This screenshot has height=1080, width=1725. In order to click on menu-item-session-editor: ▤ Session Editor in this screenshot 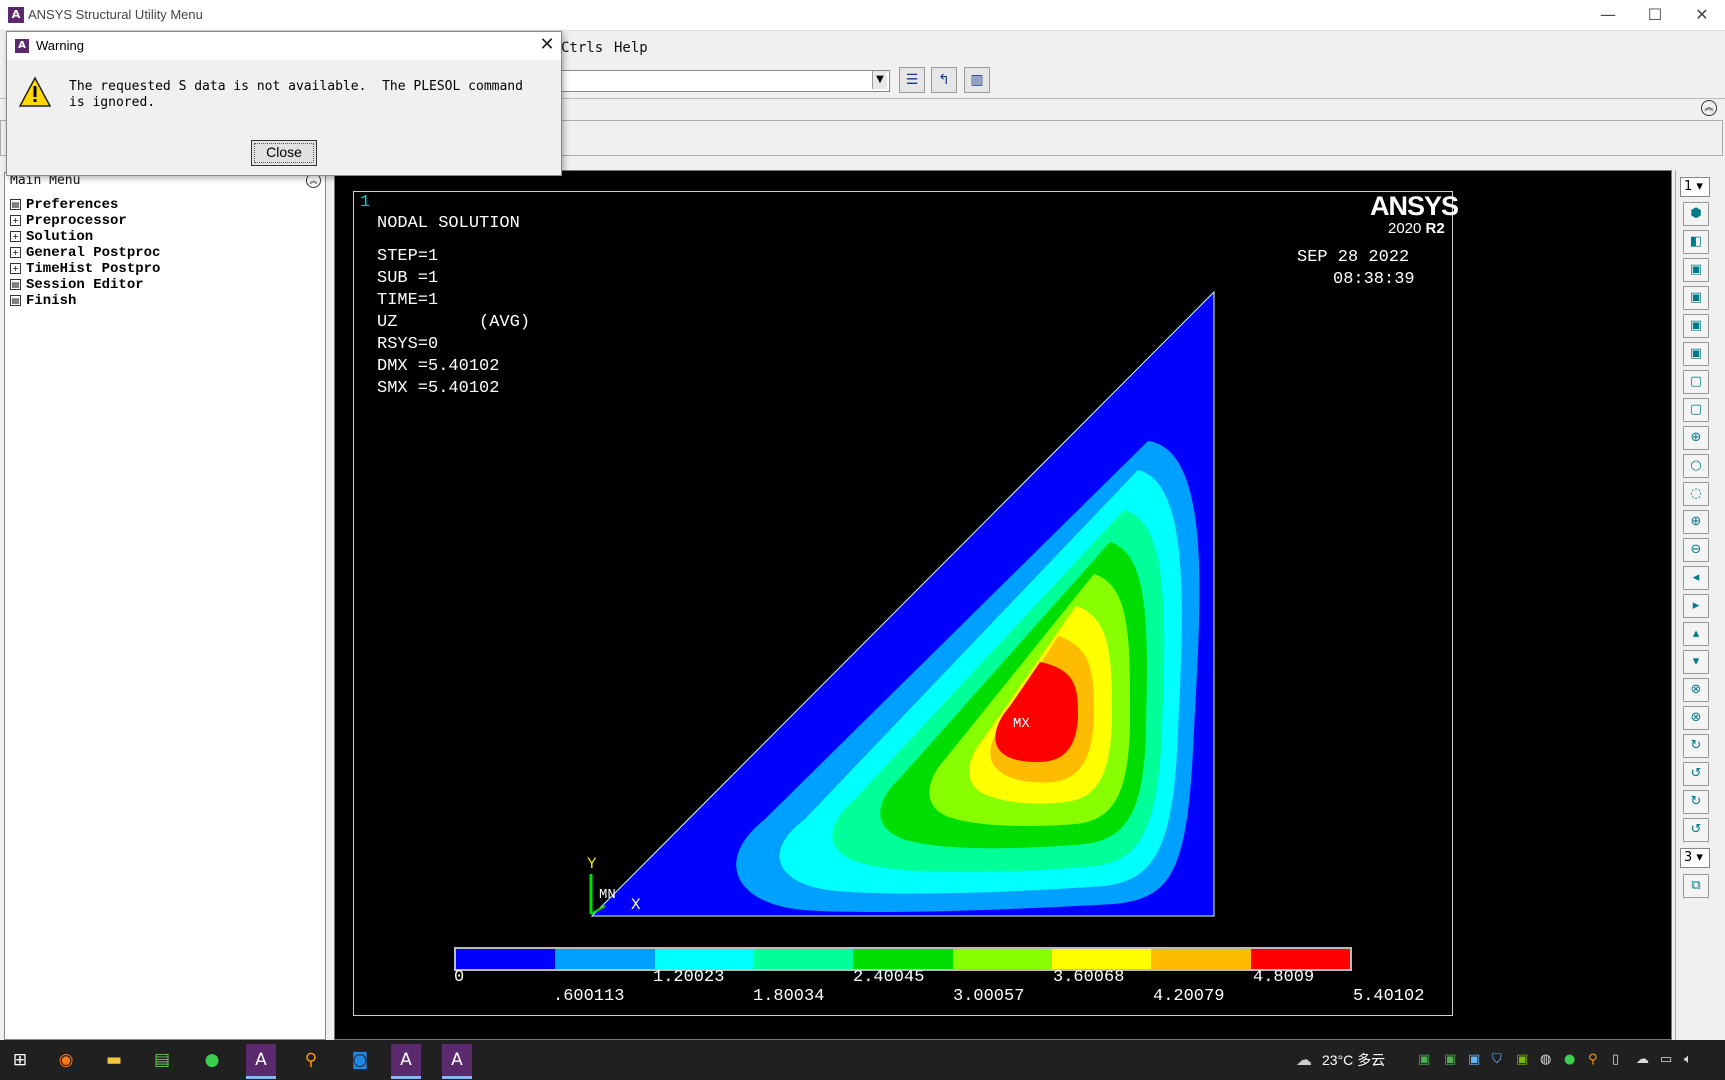, I will do `click(77, 285)`.